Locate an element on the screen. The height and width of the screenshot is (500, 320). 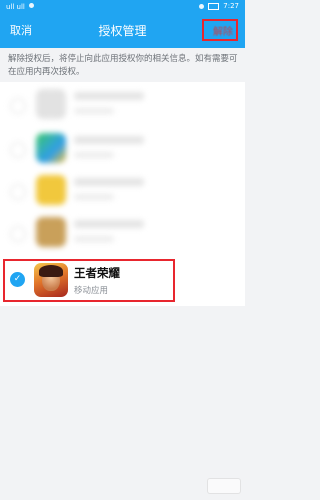
status-time: 7:27 is located at coordinates (231, 6).